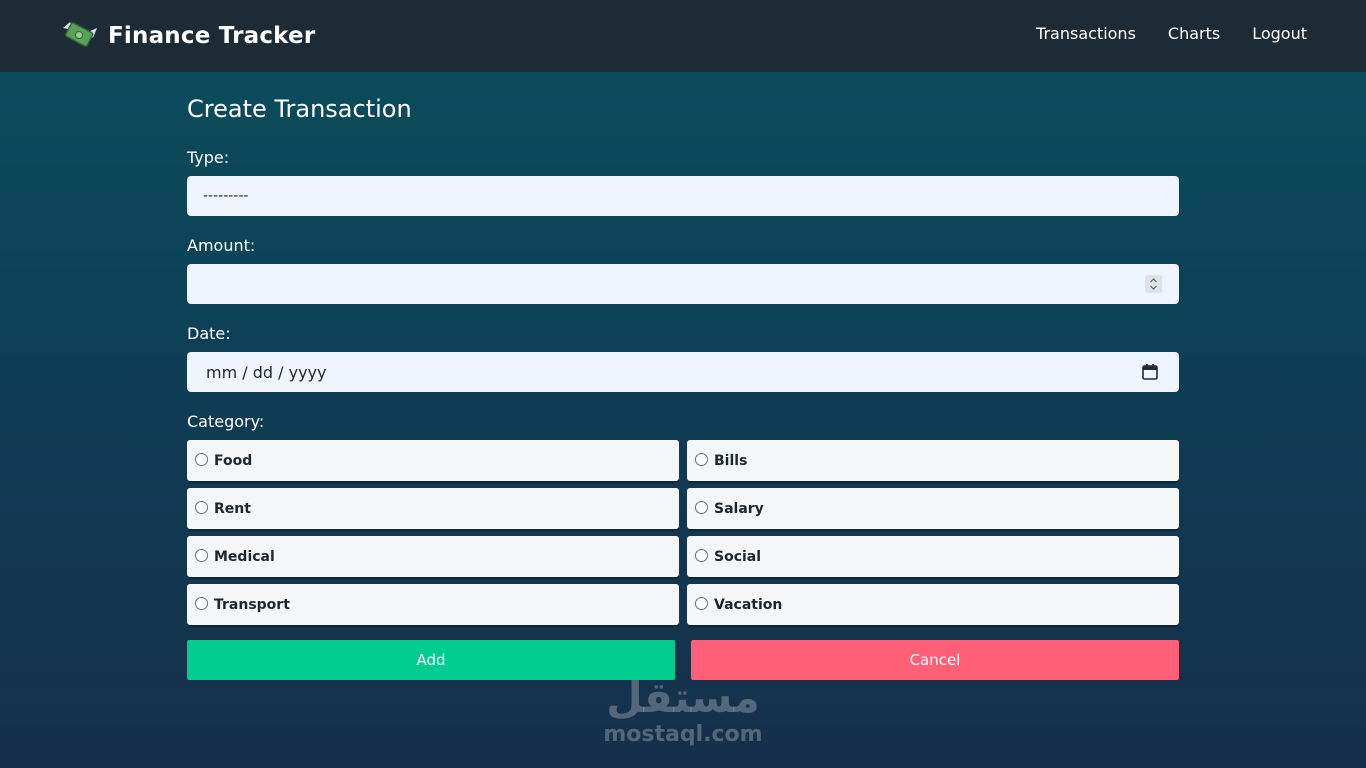 The image size is (1366, 768). Describe the element at coordinates (683, 372) in the screenshot. I see `date-input: mm / dd / yyyy` at that location.